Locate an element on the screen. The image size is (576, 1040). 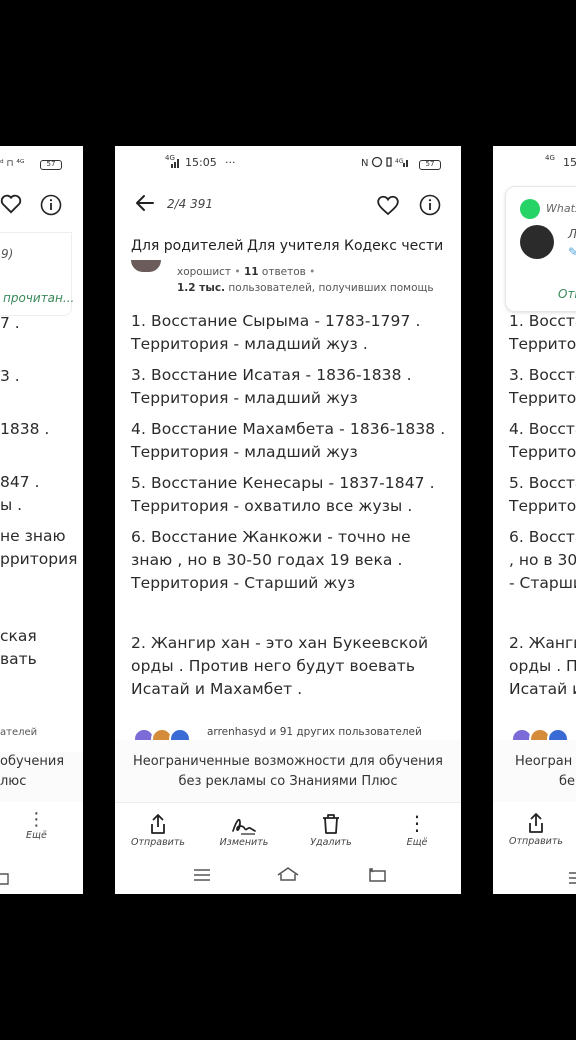
right-network-indicator: 4G is located at coordinates (550, 158).